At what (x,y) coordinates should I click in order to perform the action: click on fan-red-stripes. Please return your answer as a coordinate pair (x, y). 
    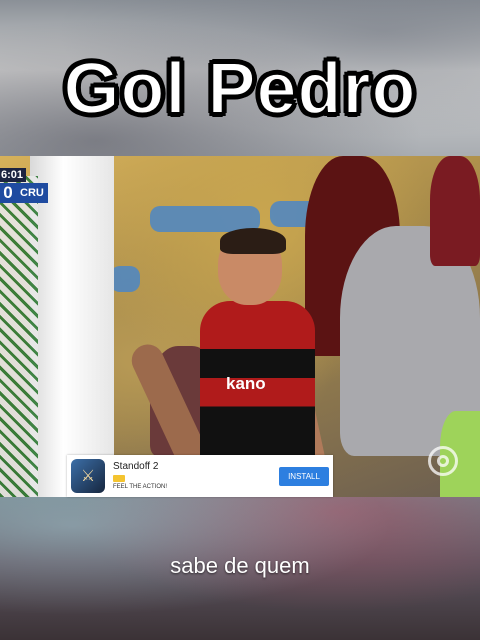
    Looking at the image, I should click on (455, 211).